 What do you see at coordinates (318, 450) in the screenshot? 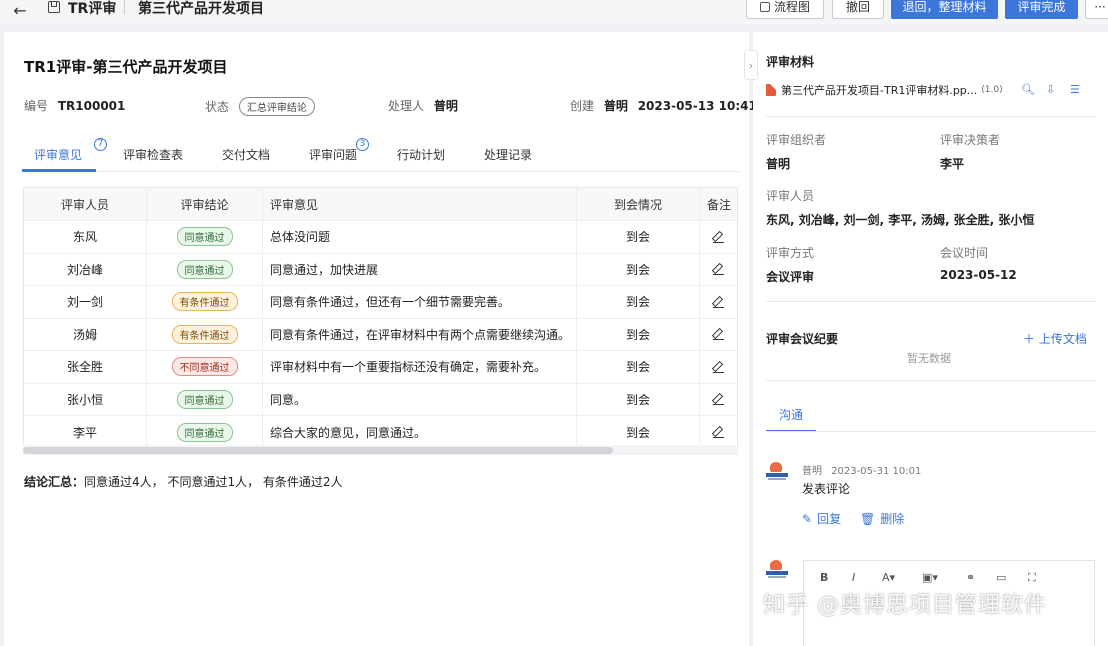
I see `scrollbar-thumb` at bounding box center [318, 450].